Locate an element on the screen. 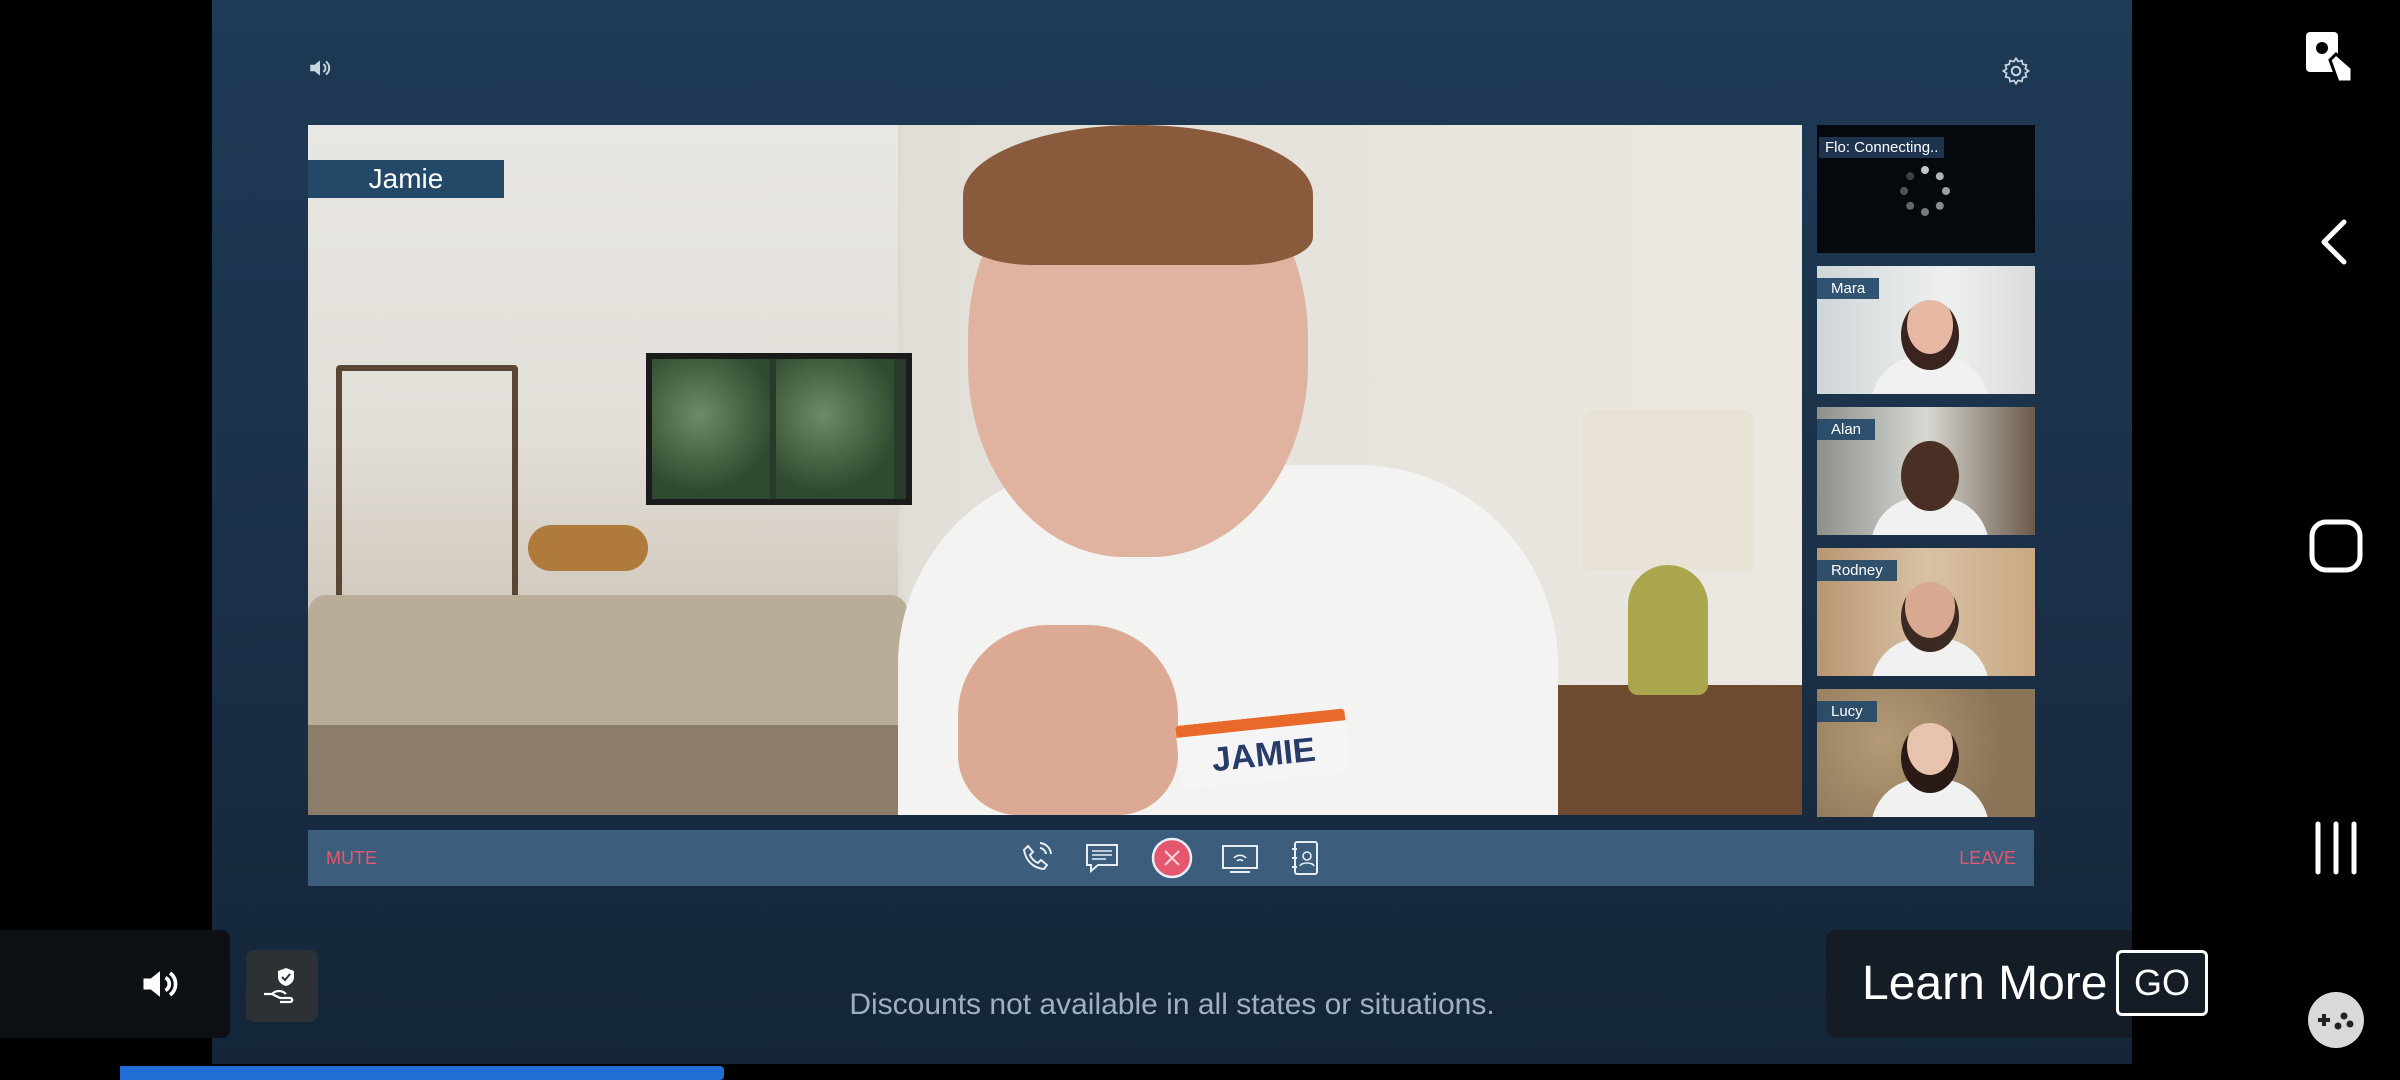  wall-shelf is located at coordinates (427, 486).